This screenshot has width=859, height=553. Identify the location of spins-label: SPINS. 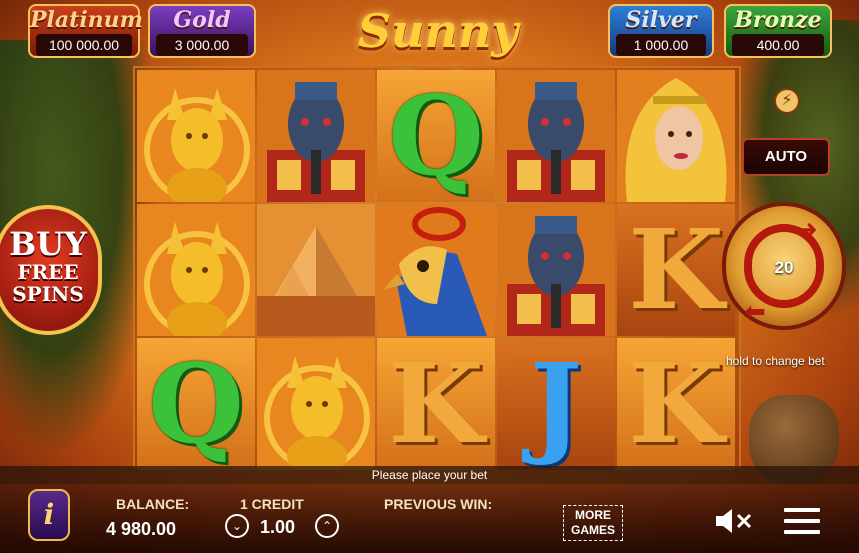
(48, 294).